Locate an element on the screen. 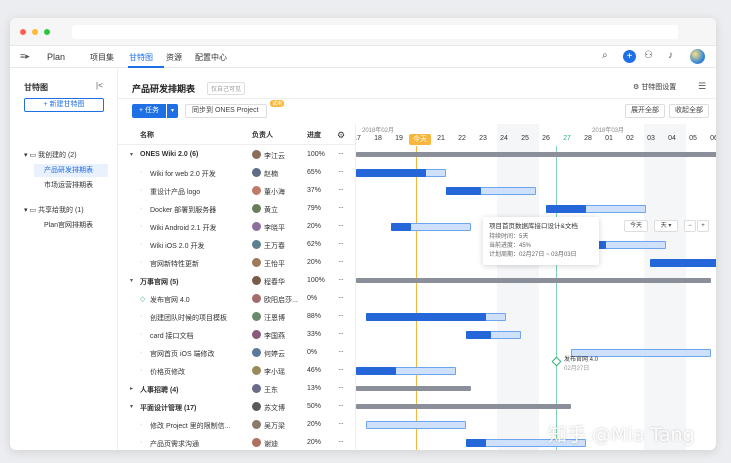 This screenshot has width=731, height=463. task-name: Wiki iOS 2.0 开发 is located at coordinates (177, 246).